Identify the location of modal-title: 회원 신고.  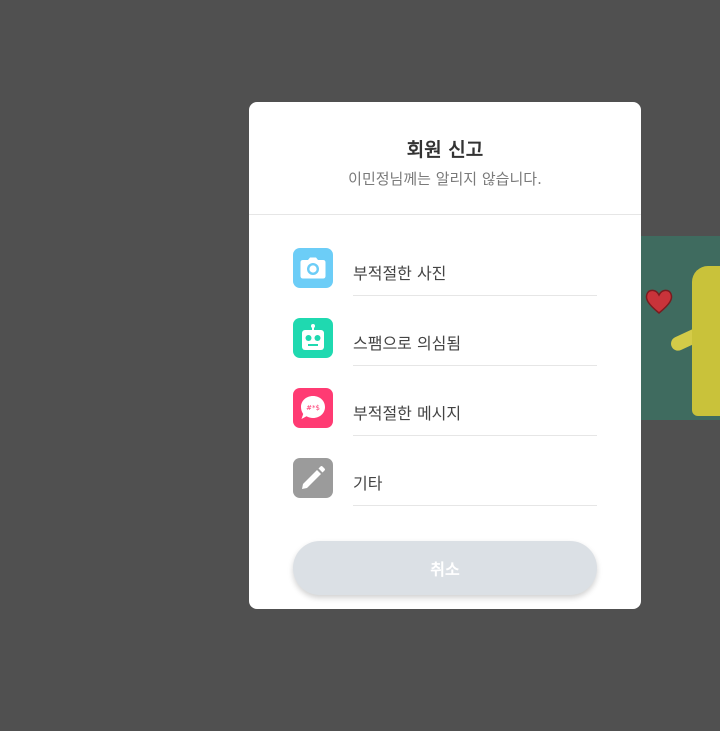
(445, 150).